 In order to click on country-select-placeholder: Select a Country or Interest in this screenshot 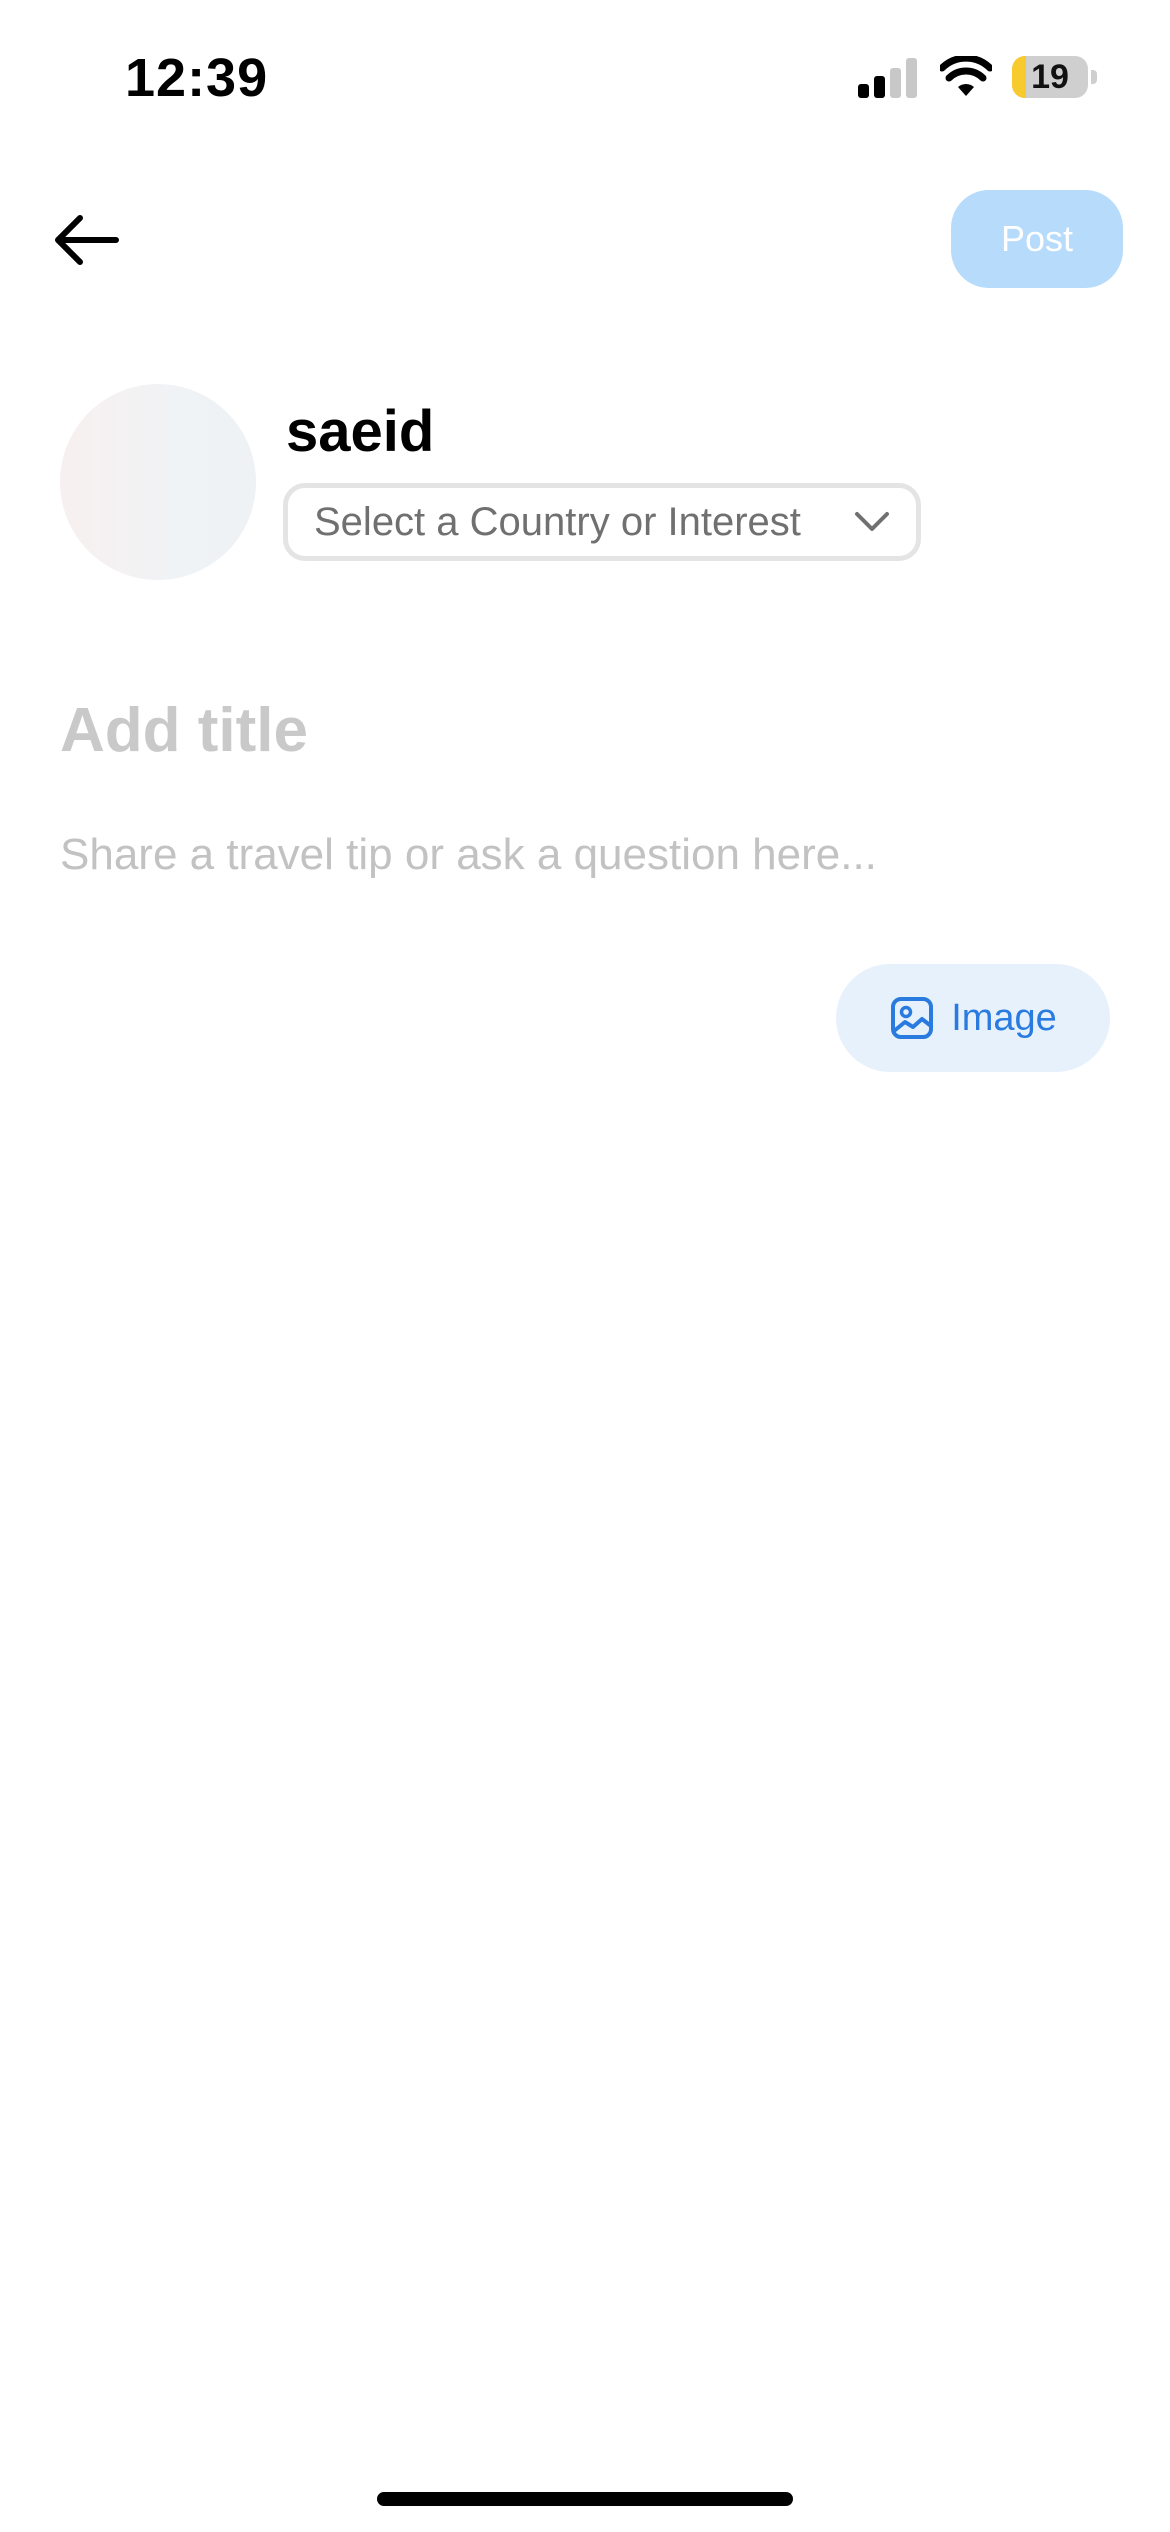, I will do `click(557, 521)`.